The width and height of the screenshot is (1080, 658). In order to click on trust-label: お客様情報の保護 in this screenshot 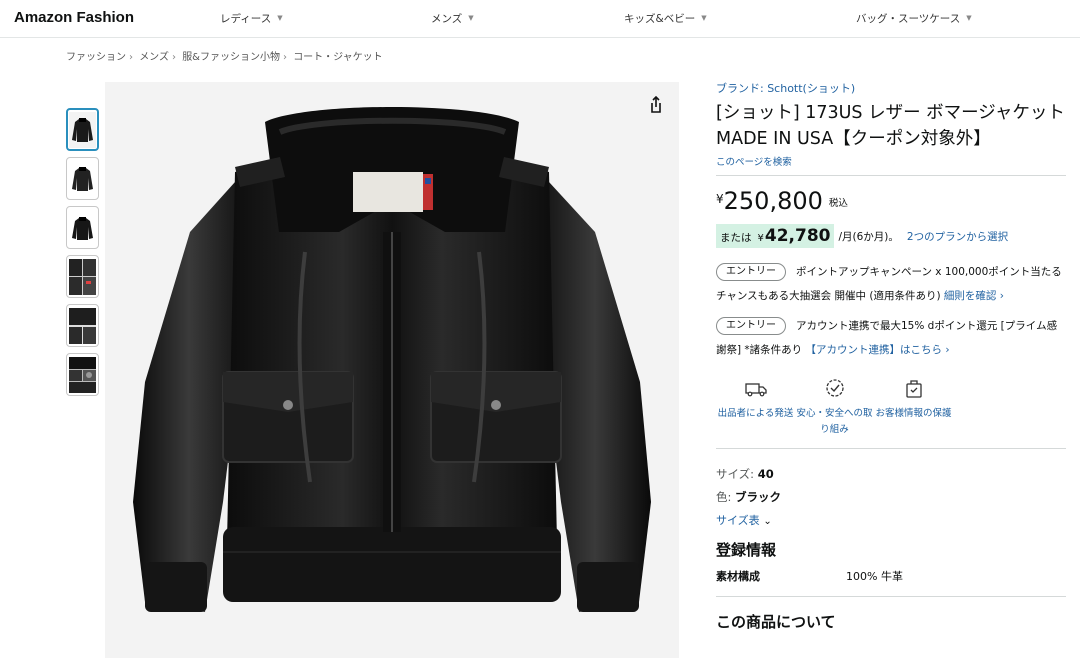, I will do `click(913, 413)`.